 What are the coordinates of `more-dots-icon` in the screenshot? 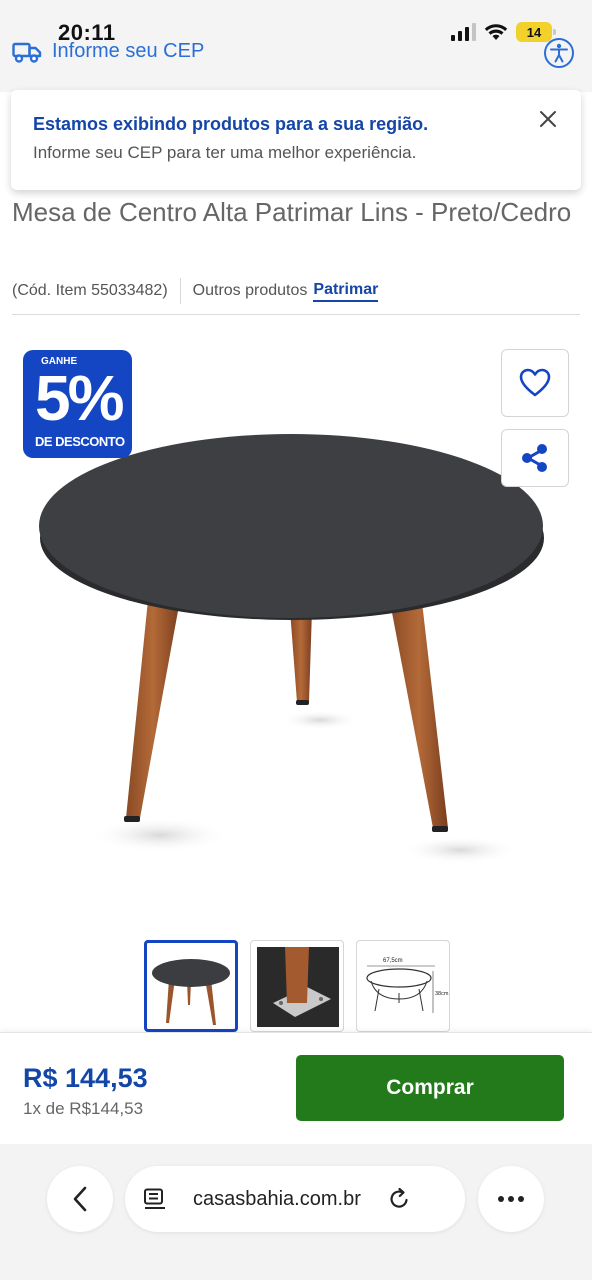 It's located at (511, 1199).